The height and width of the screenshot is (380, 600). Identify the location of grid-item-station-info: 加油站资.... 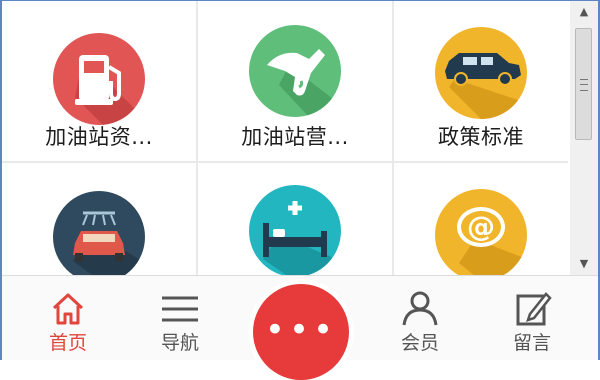
(99, 81).